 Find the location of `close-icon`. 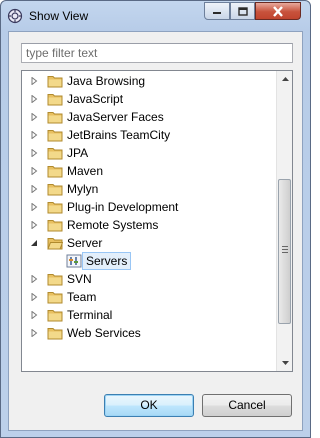

close-icon is located at coordinates (278, 11).